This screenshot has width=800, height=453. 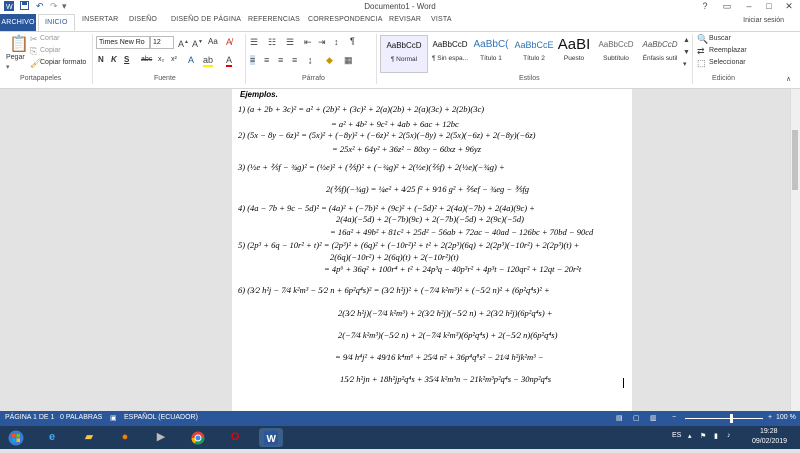 What do you see at coordinates (272, 42) in the screenshot?
I see `numbering-icon: ☷` at bounding box center [272, 42].